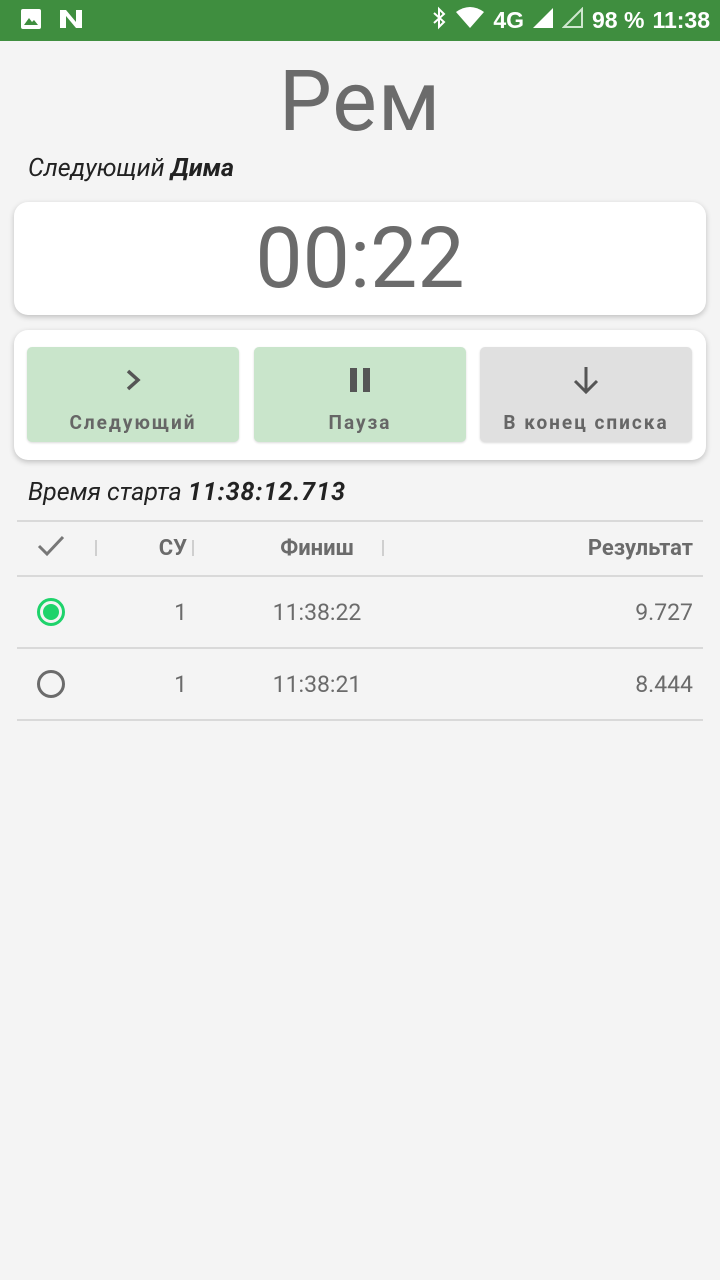 The height and width of the screenshot is (1280, 720). What do you see at coordinates (360, 101) in the screenshot?
I see `page-title: Рем` at bounding box center [360, 101].